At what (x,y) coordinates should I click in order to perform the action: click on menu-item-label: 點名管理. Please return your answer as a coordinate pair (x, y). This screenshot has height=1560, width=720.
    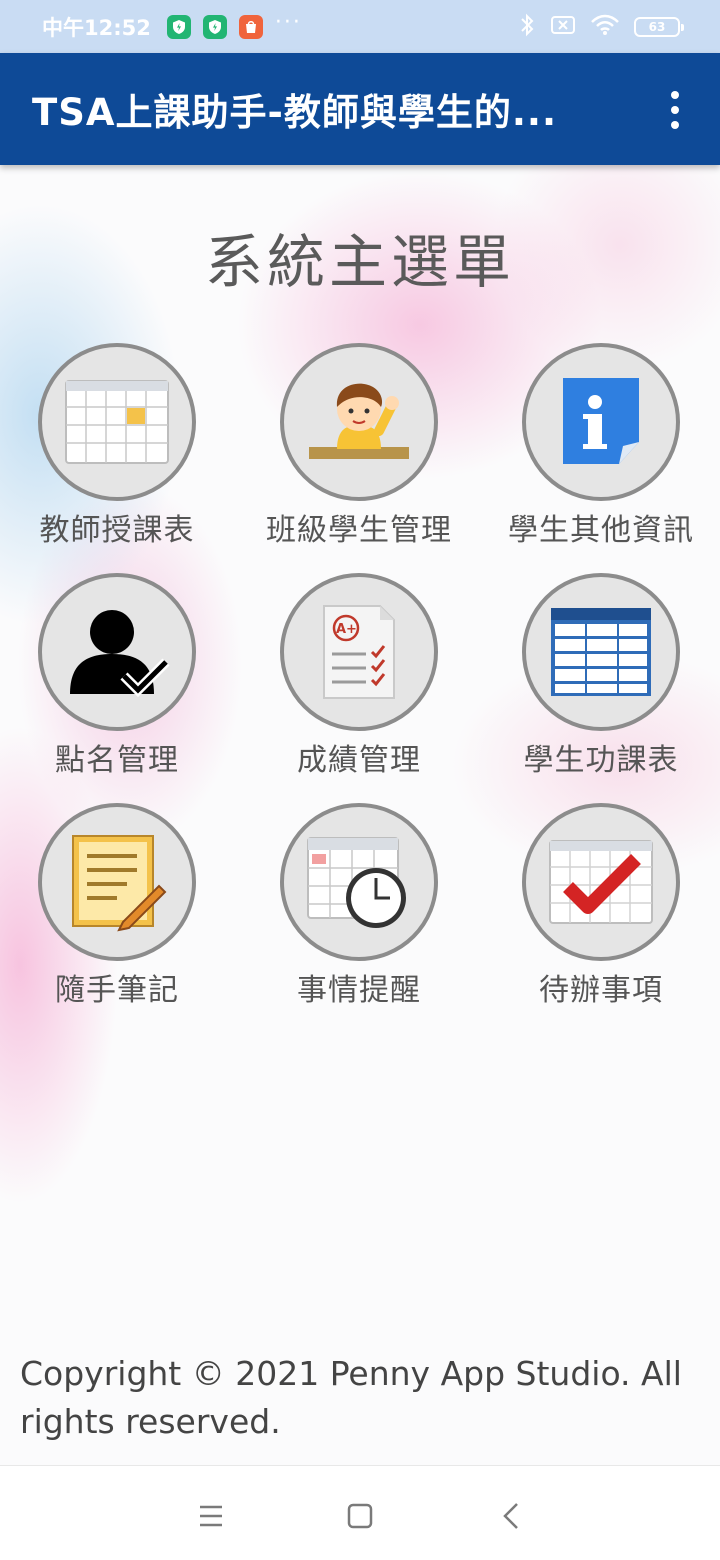
    Looking at the image, I should click on (117, 760).